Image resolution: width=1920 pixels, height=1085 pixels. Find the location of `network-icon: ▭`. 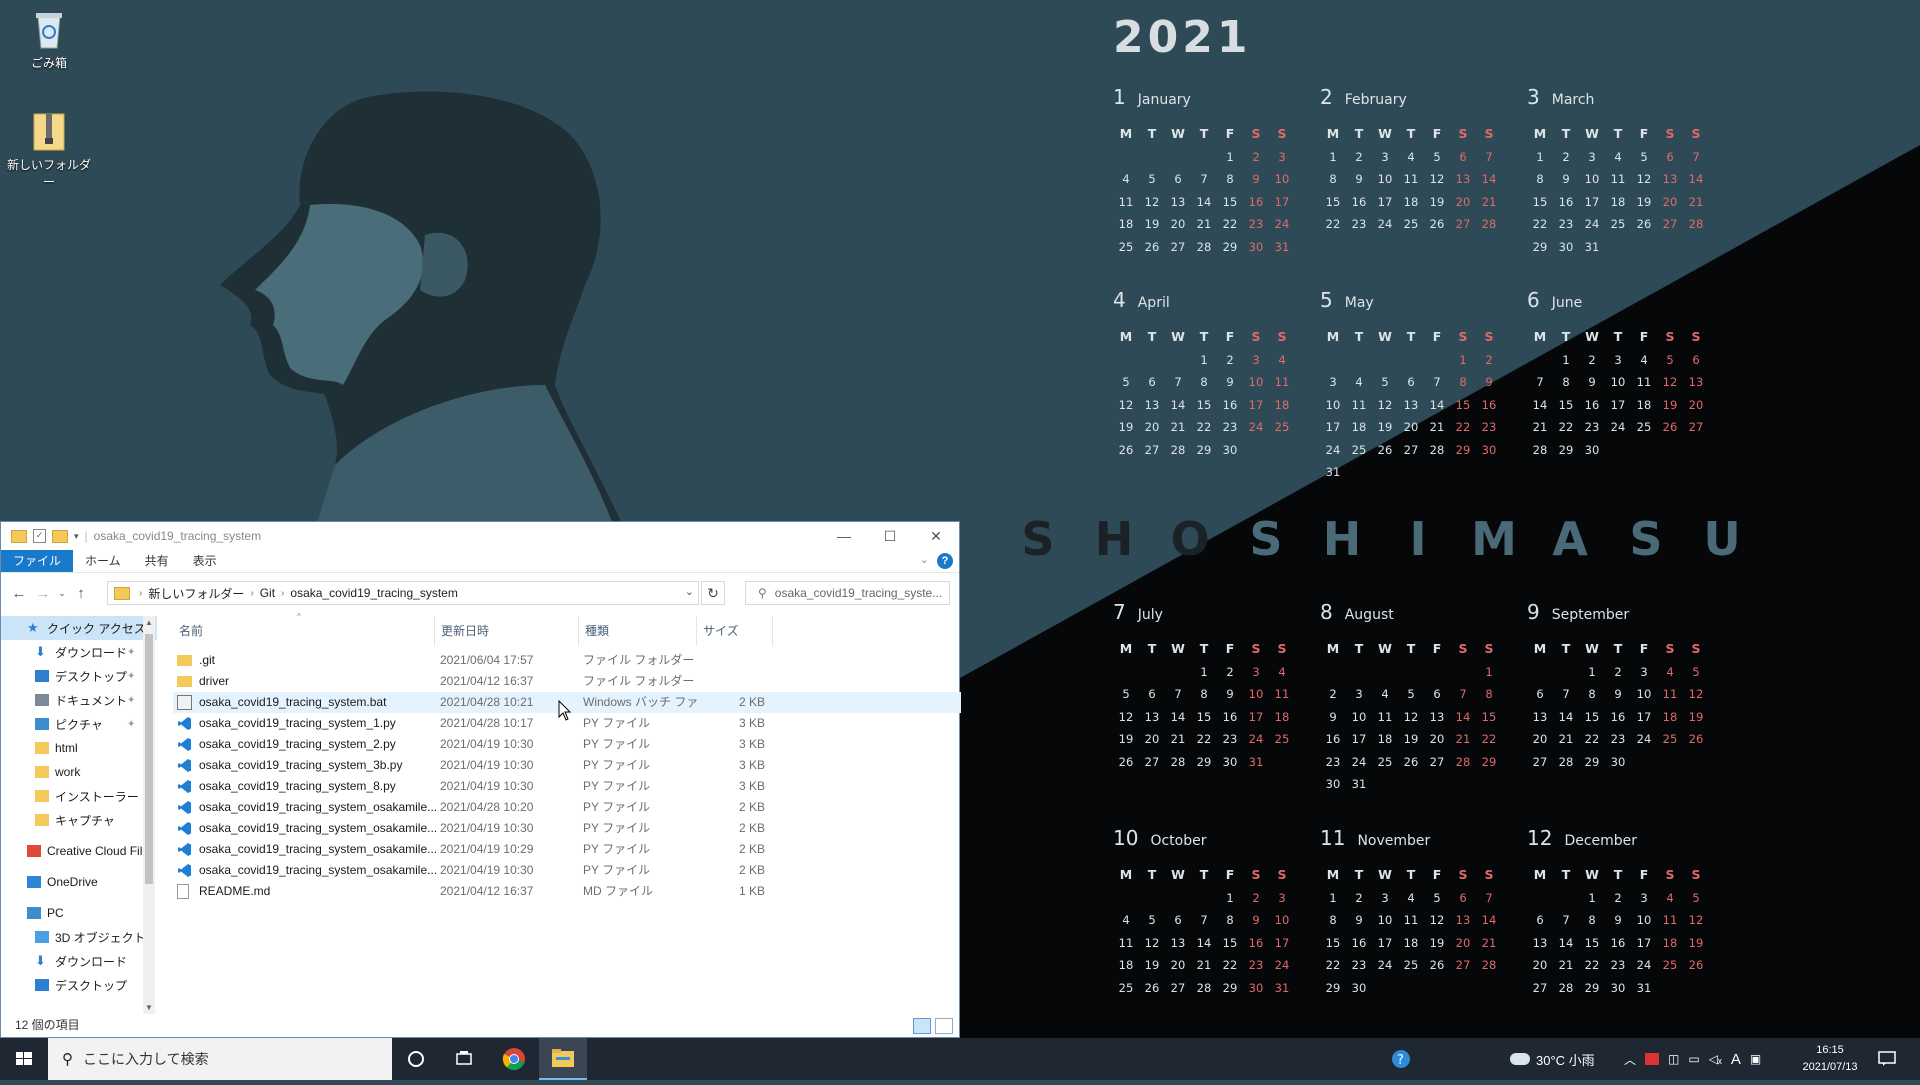

network-icon: ▭ is located at coordinates (1693, 1059).